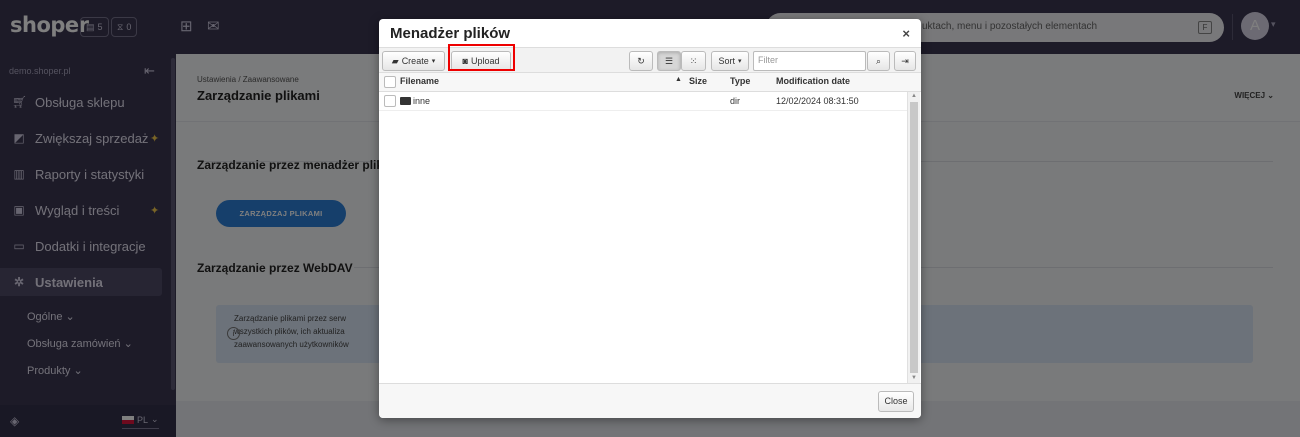 The image size is (1300, 437). Describe the element at coordinates (650, 400) in the screenshot. I see `dialog-footer: Close` at that location.